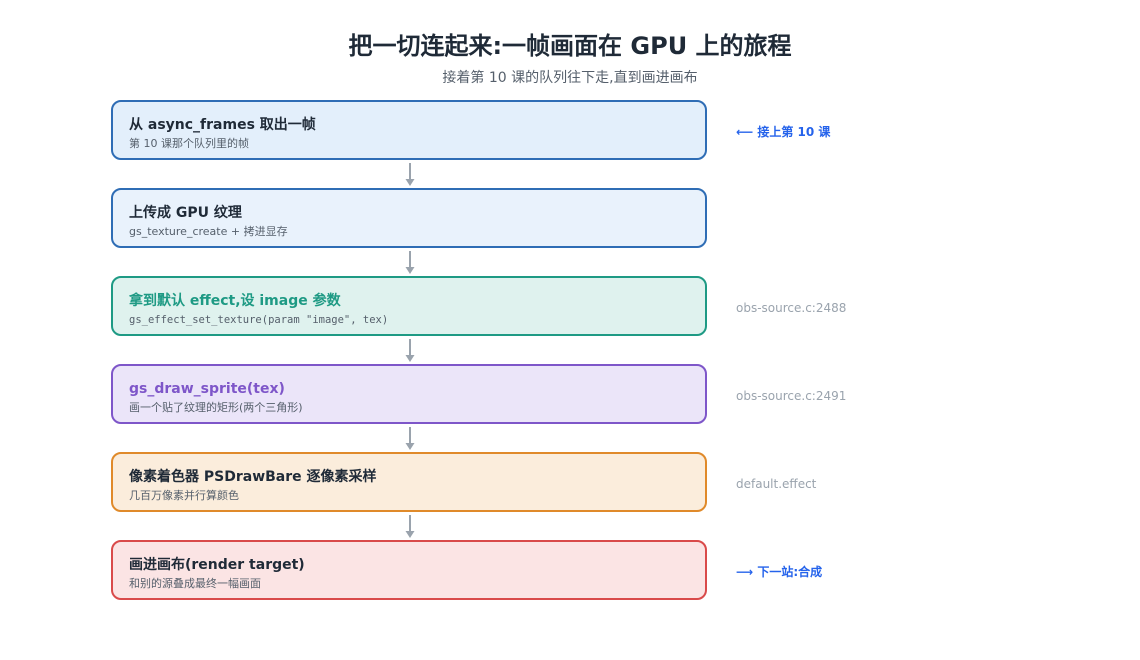 The width and height of the screenshot is (1140, 660). What do you see at coordinates (570, 78) in the screenshot?
I see `page-subtitle: 接着第 10 课的队列往下走,直到画进画布` at bounding box center [570, 78].